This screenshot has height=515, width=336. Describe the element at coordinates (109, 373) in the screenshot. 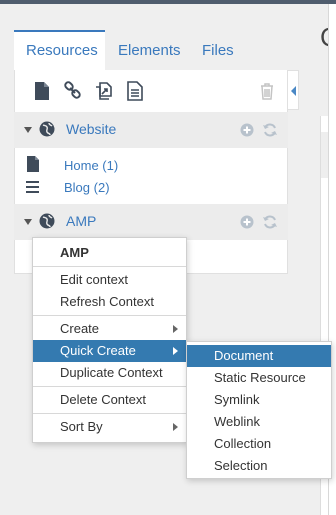

I see `menu-item-duplicate-context: Duplicate Context` at that location.